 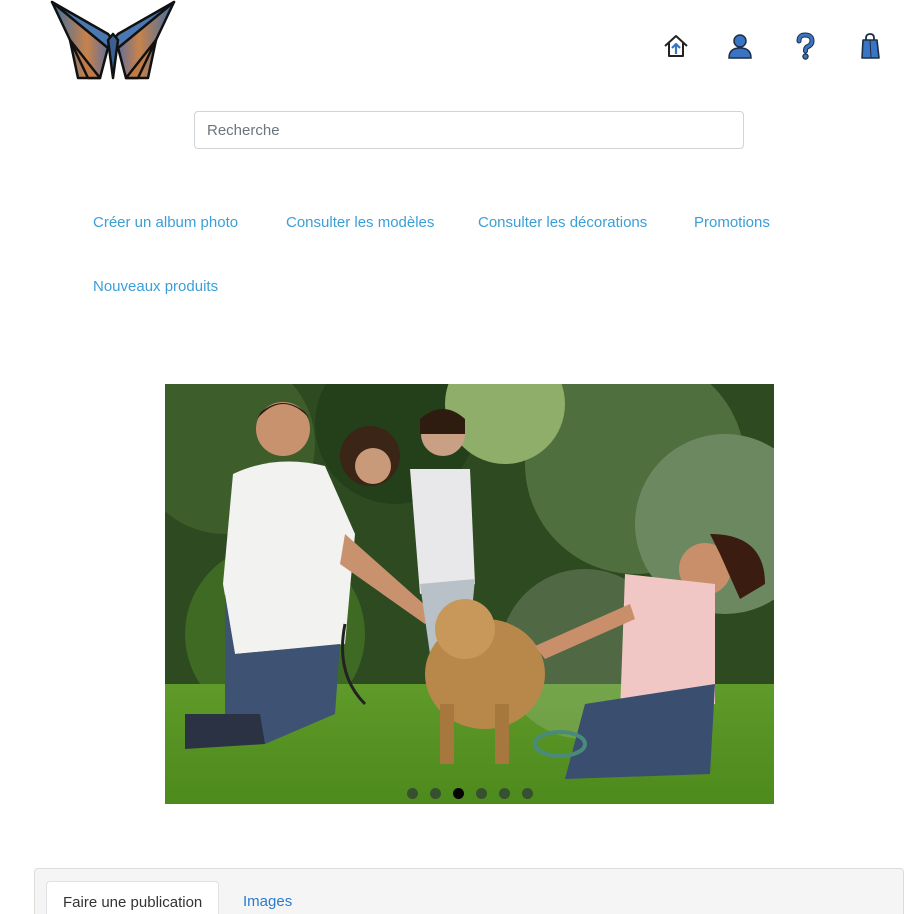 I want to click on tab-images: Images, so click(x=267, y=897).